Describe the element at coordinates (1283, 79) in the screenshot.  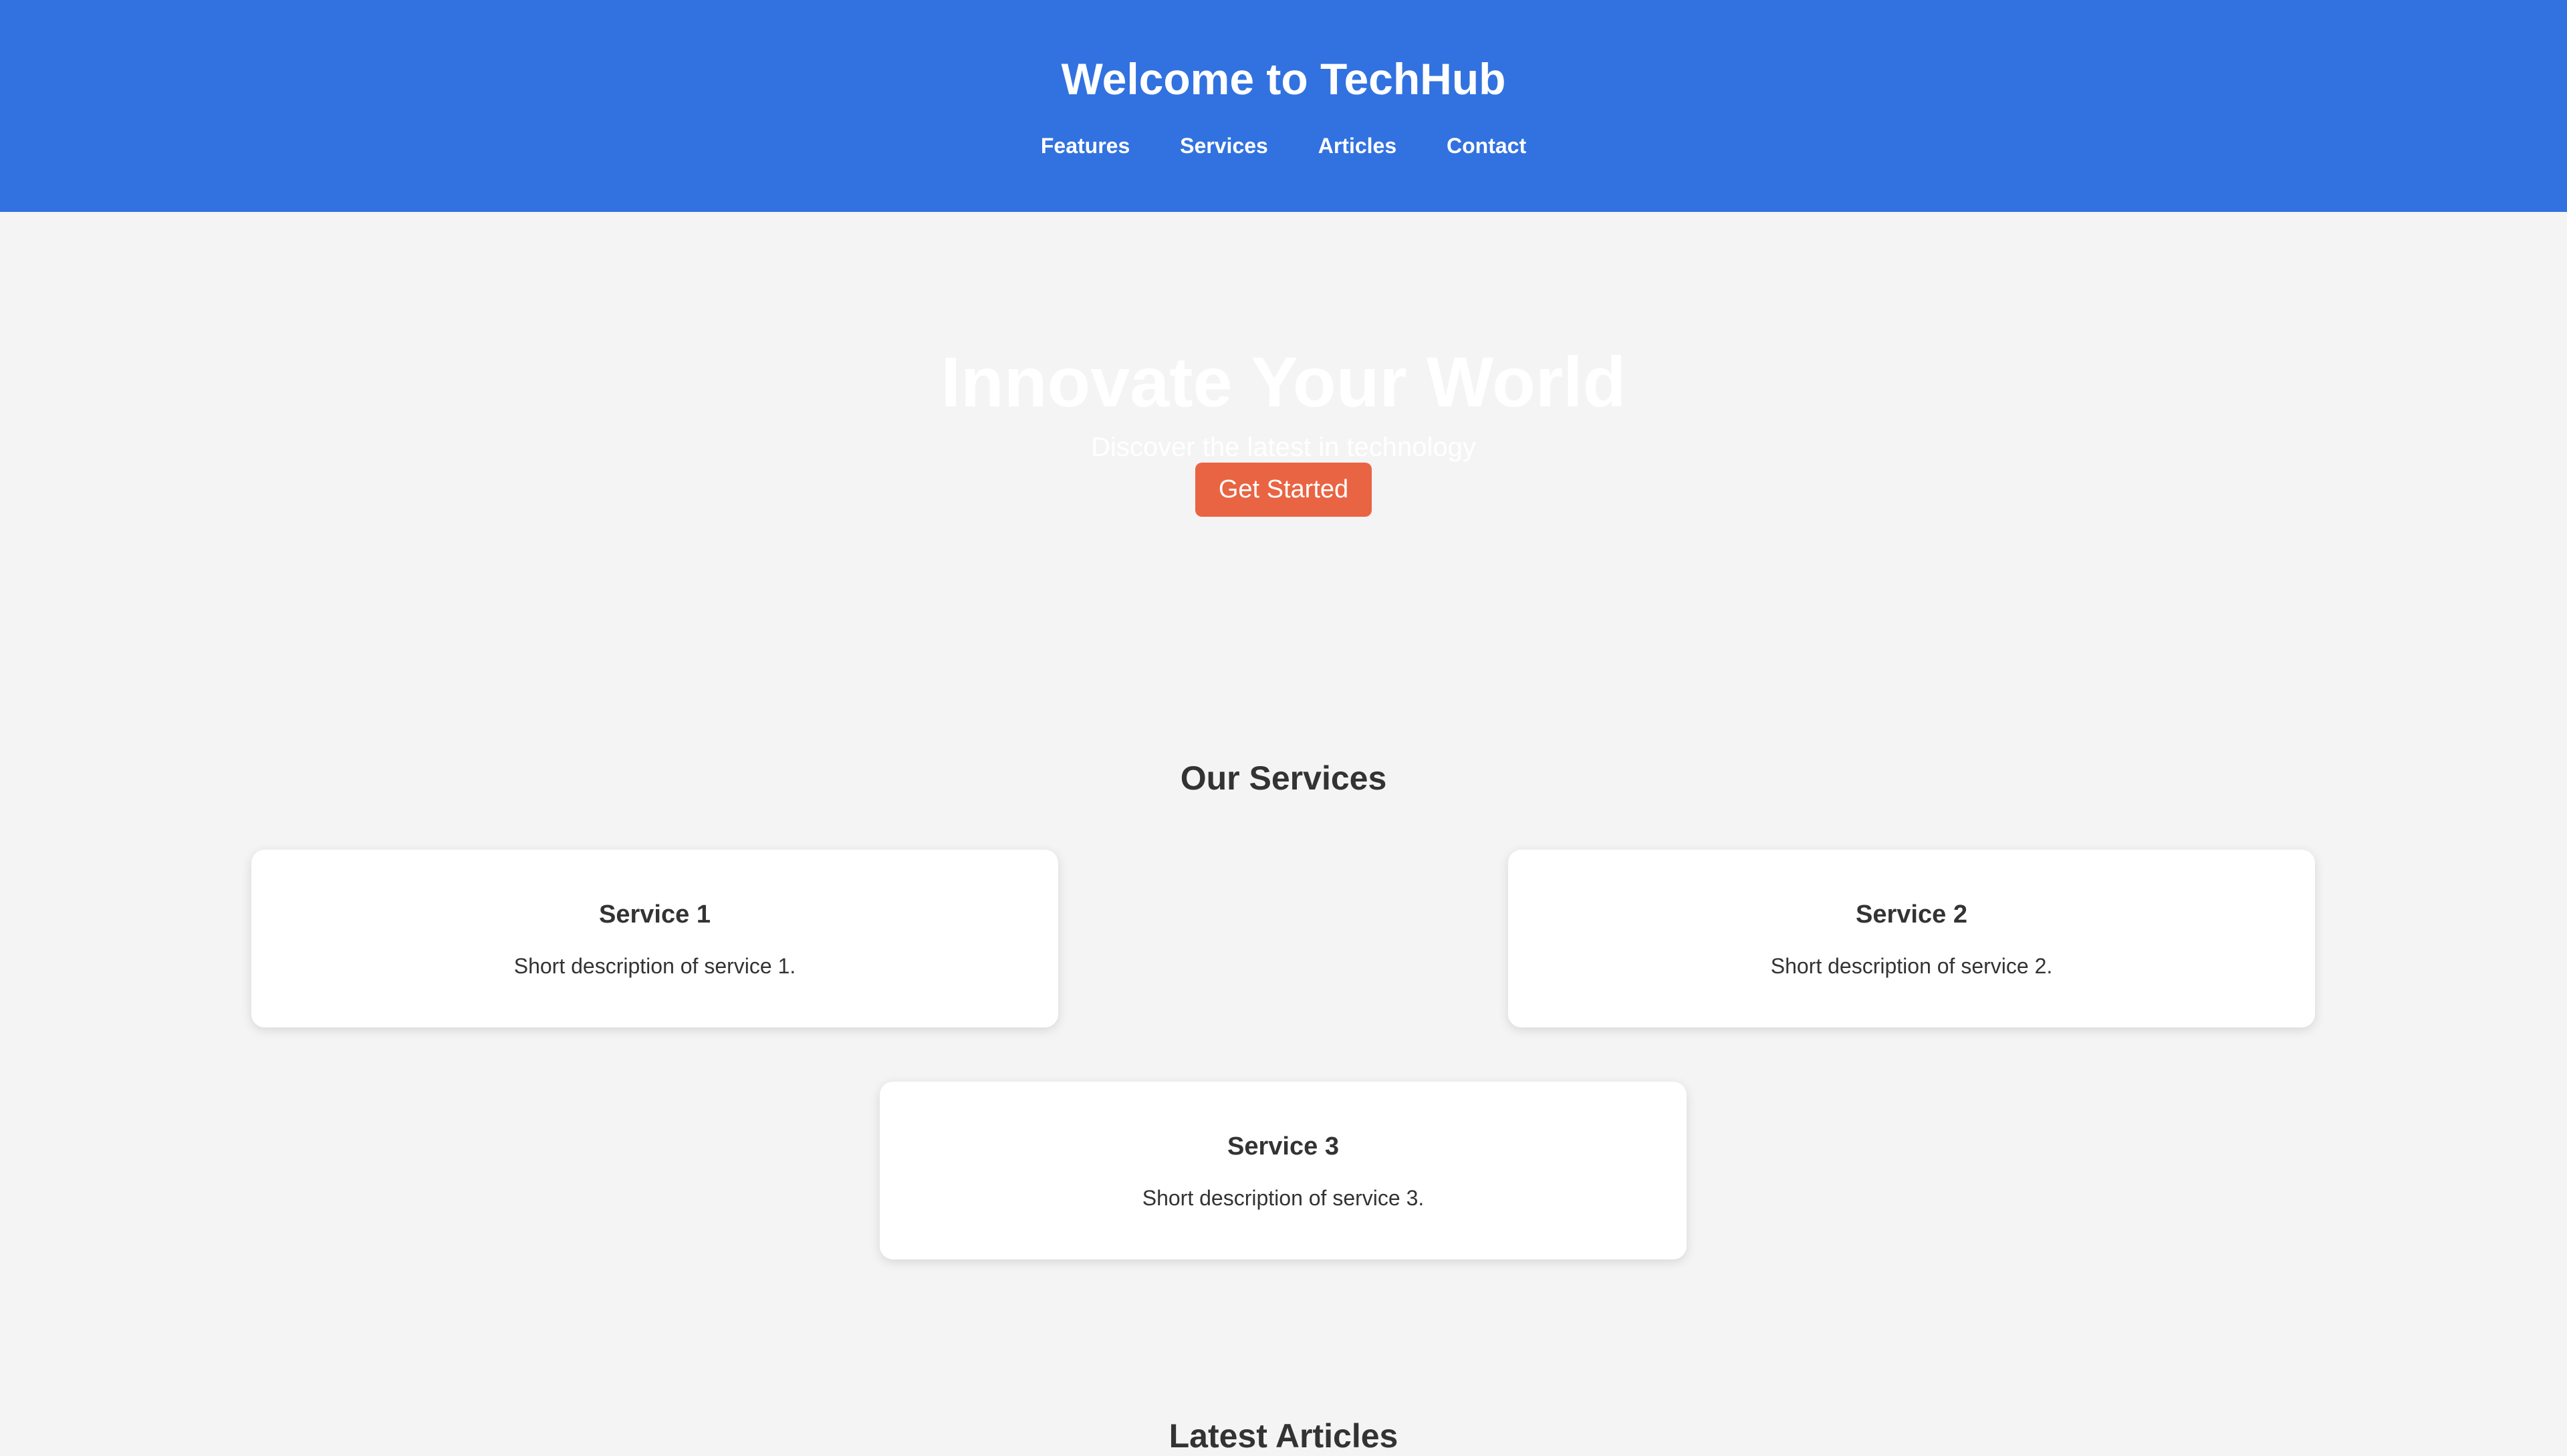
I see `site-title: Welcome to TechHub` at that location.